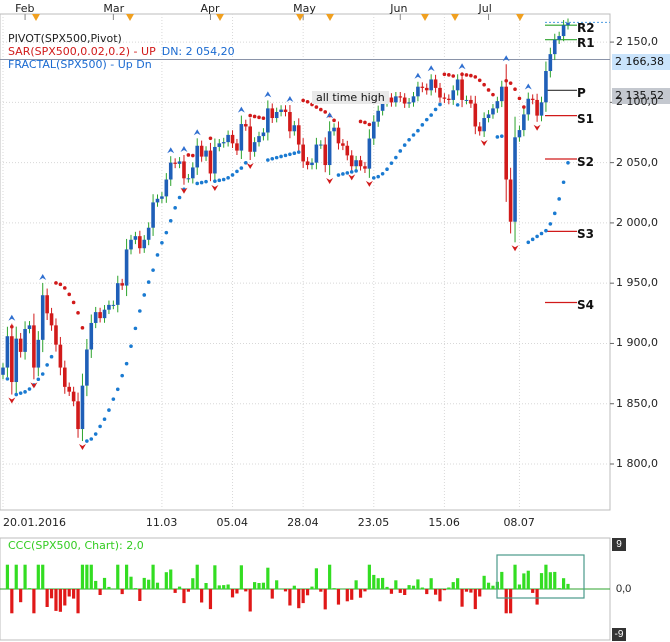 The width and height of the screenshot is (670, 642). I want to click on y-tick-label: 2 050,0, so click(637, 162).